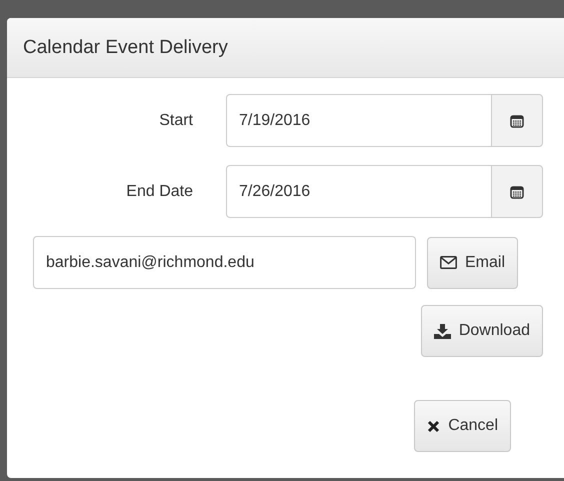  I want to click on cancel-button: Cancel, so click(462, 426).